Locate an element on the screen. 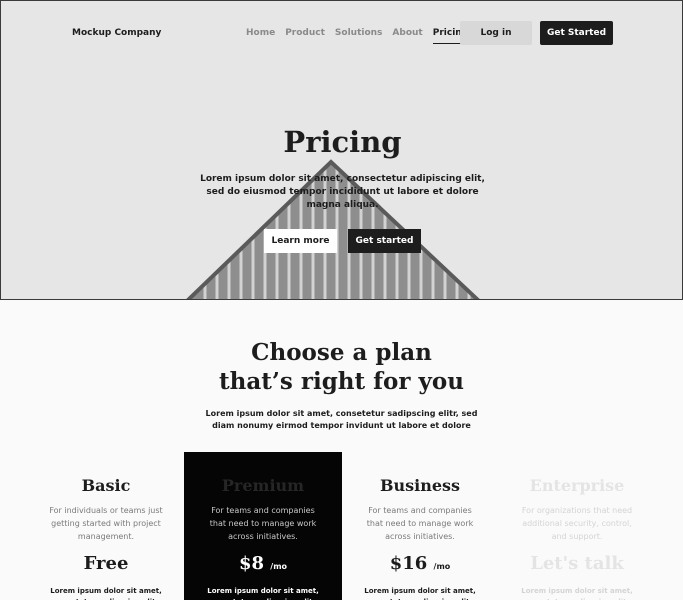  learn-more-button: Learn more is located at coordinates (300, 241).